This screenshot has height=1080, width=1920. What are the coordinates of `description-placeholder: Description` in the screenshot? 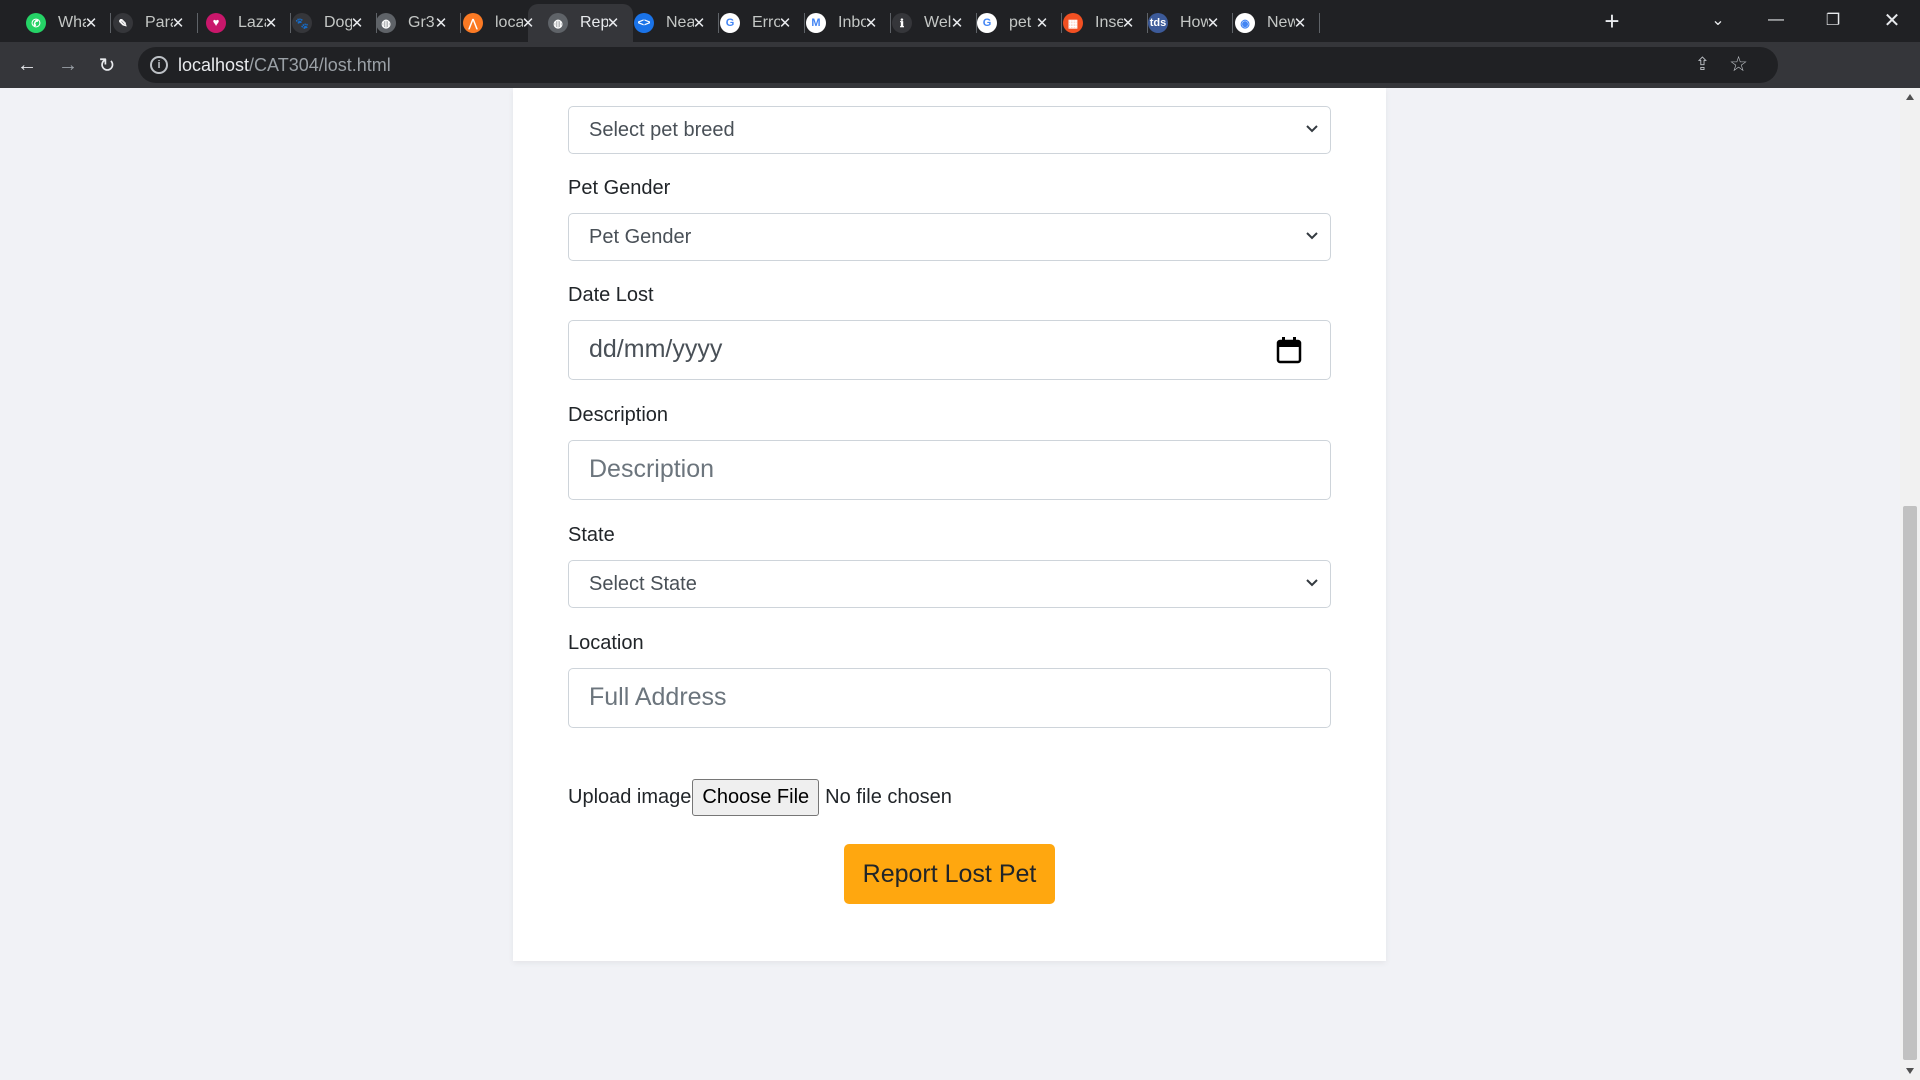 It's located at (652, 469).